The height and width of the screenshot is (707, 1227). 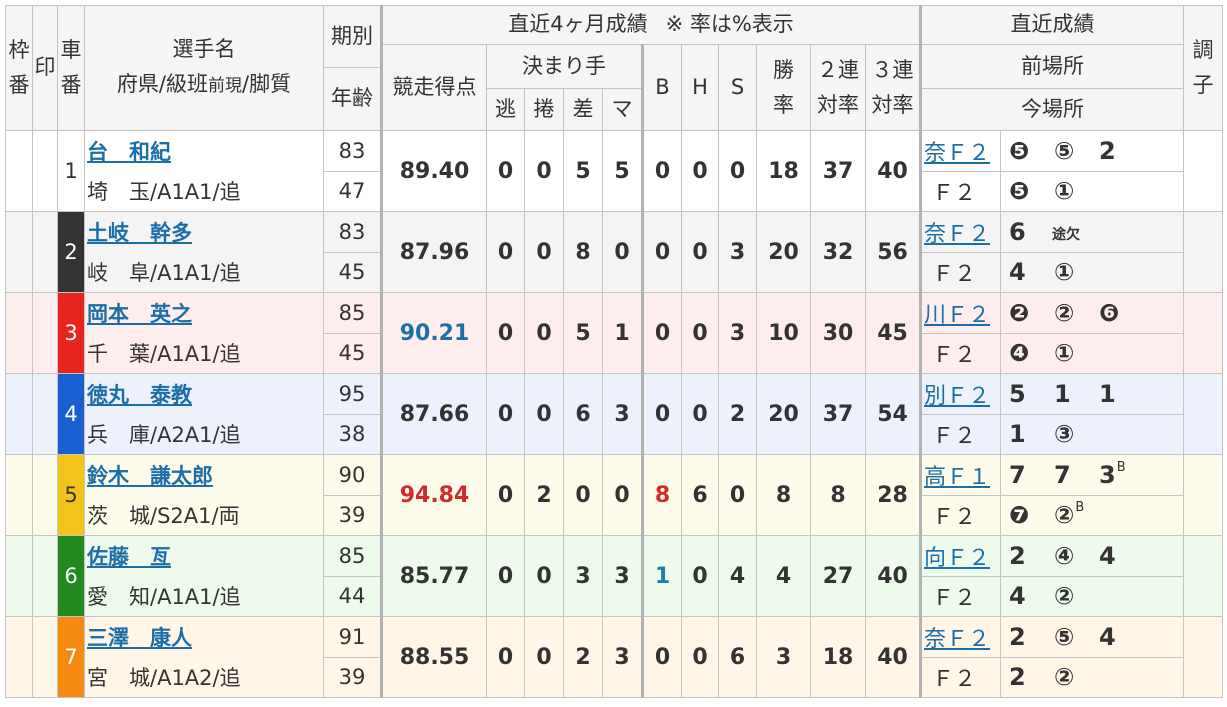 What do you see at coordinates (1024, 151) in the screenshot?
I see `result-mark: ❺` at bounding box center [1024, 151].